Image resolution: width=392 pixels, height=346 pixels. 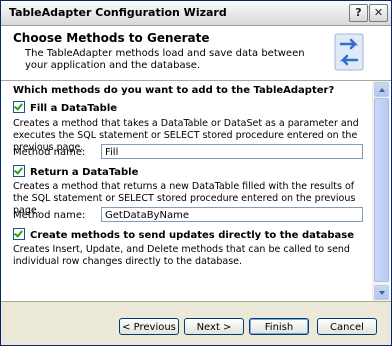 I want to click on page-title: Choose Methods to Generate, so click(x=111, y=38).